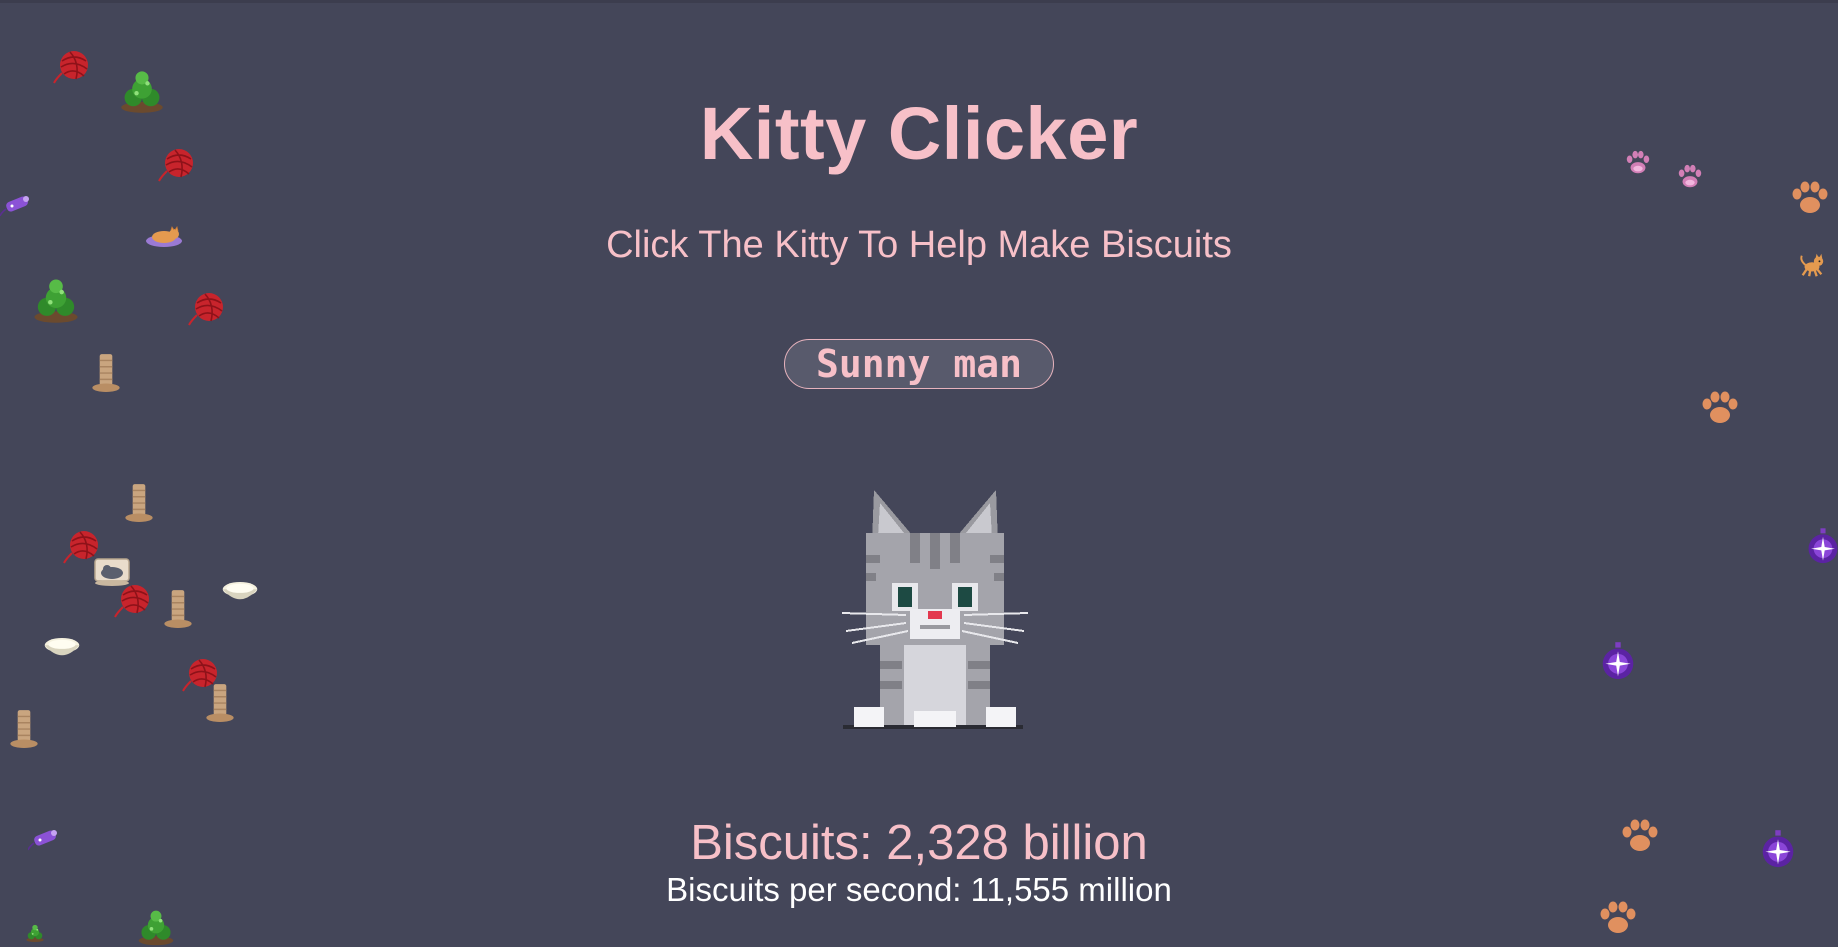  What do you see at coordinates (1812, 265) in the screenshot?
I see `running-cat-icon` at bounding box center [1812, 265].